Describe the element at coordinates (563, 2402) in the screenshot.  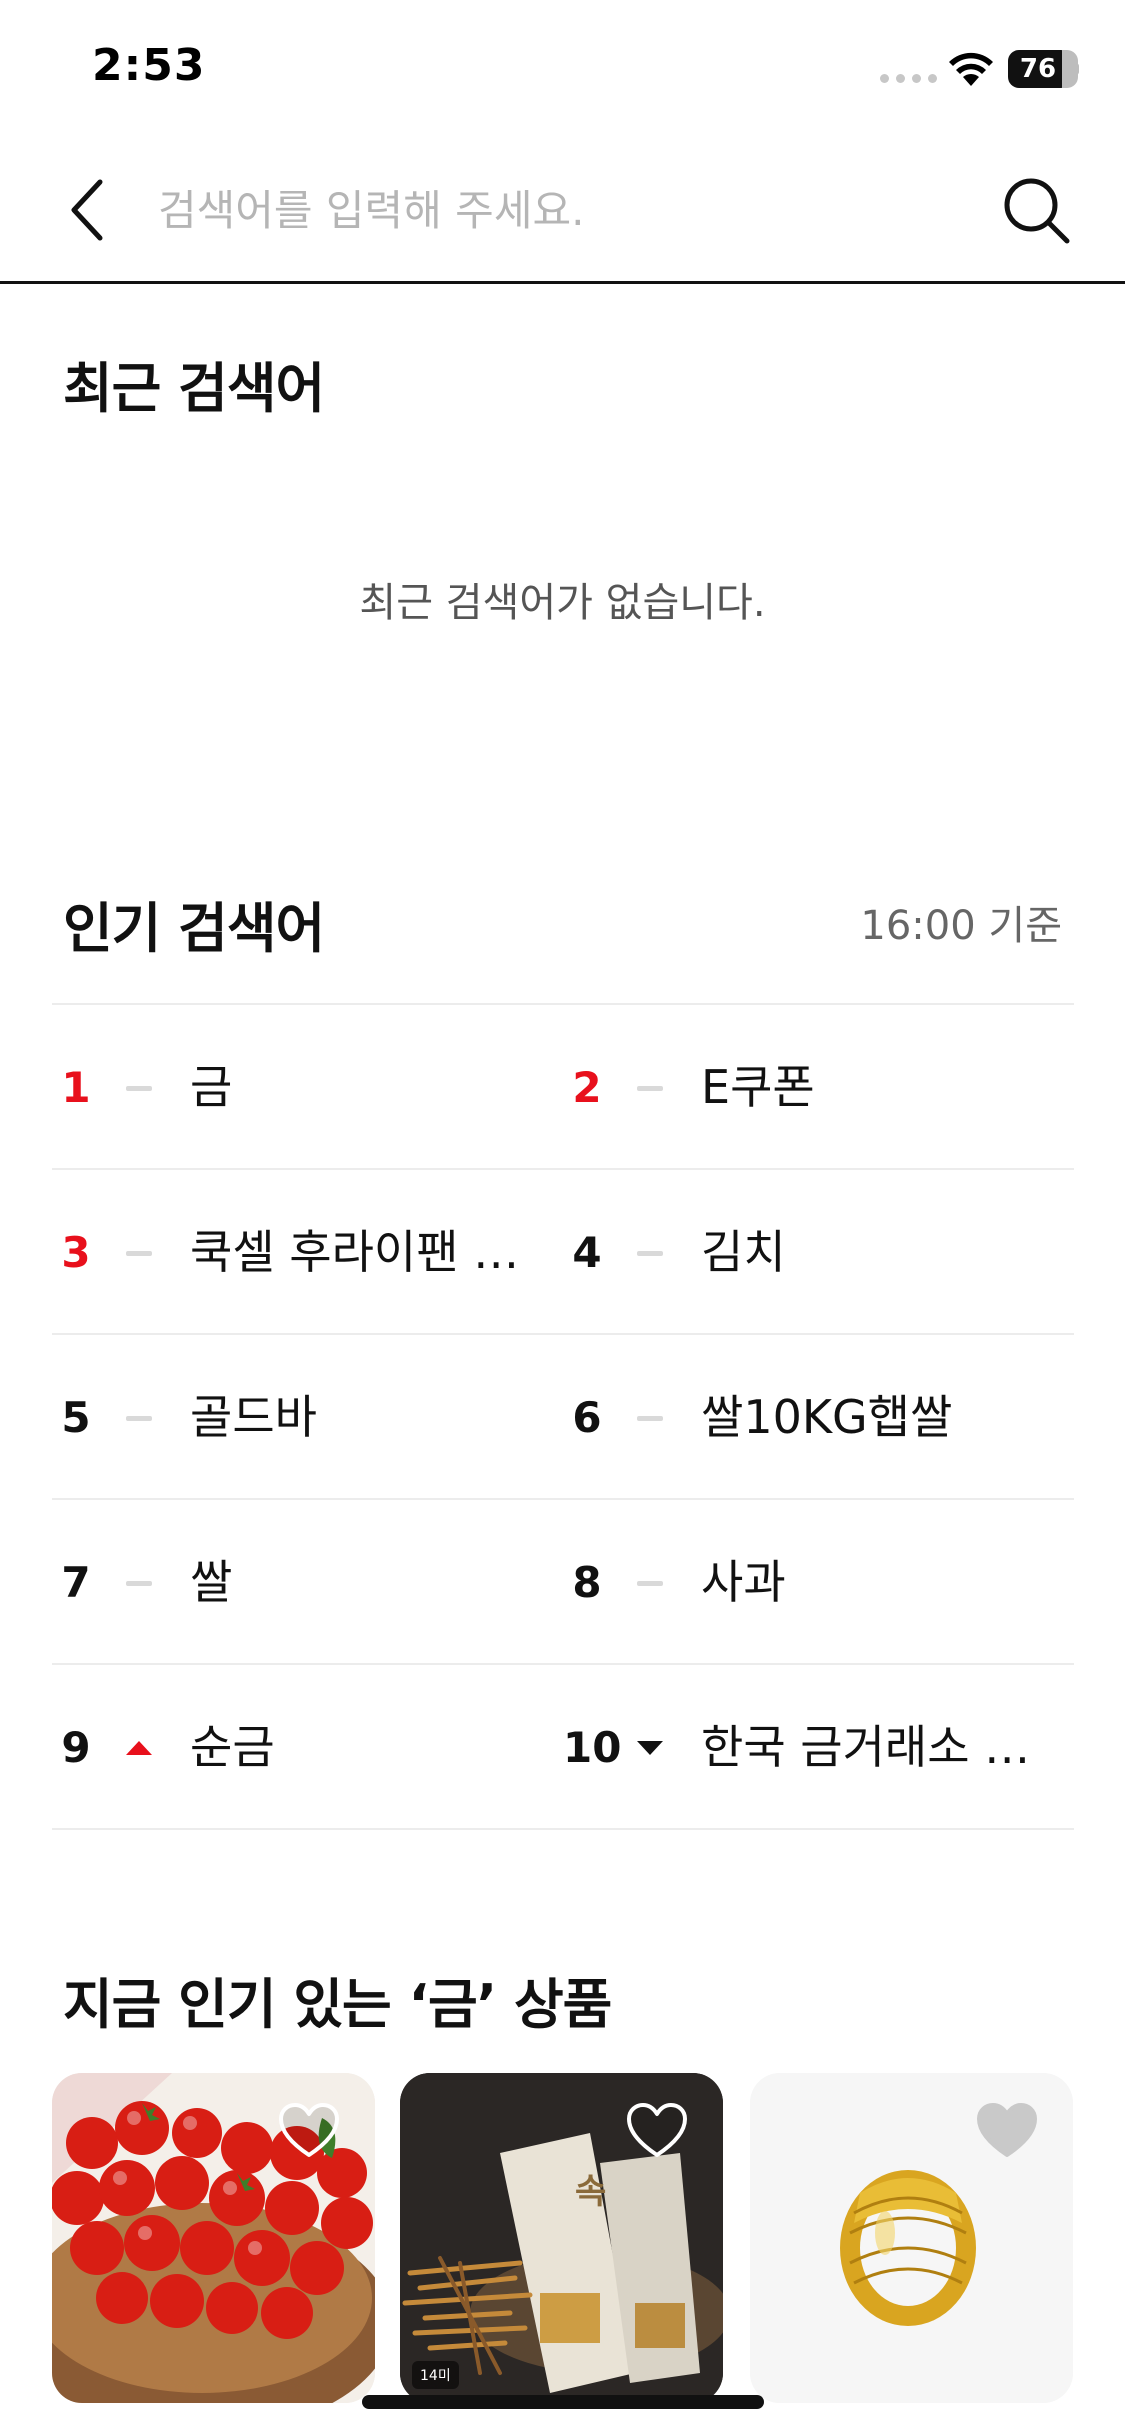
I see `home-indicator` at that location.